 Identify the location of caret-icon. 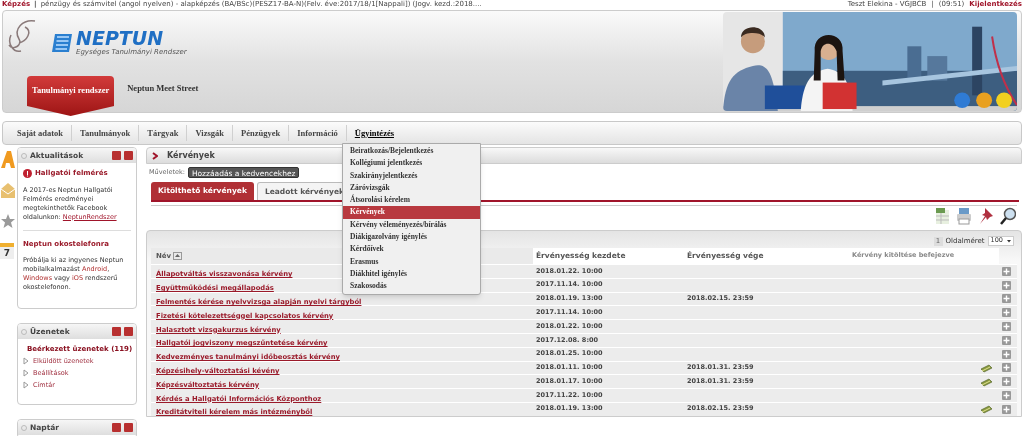
(1009, 241).